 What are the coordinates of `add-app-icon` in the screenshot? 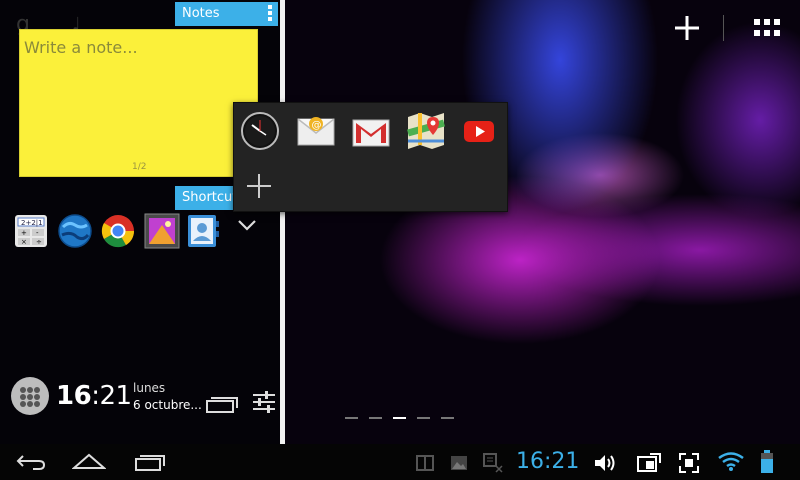 It's located at (259, 186).